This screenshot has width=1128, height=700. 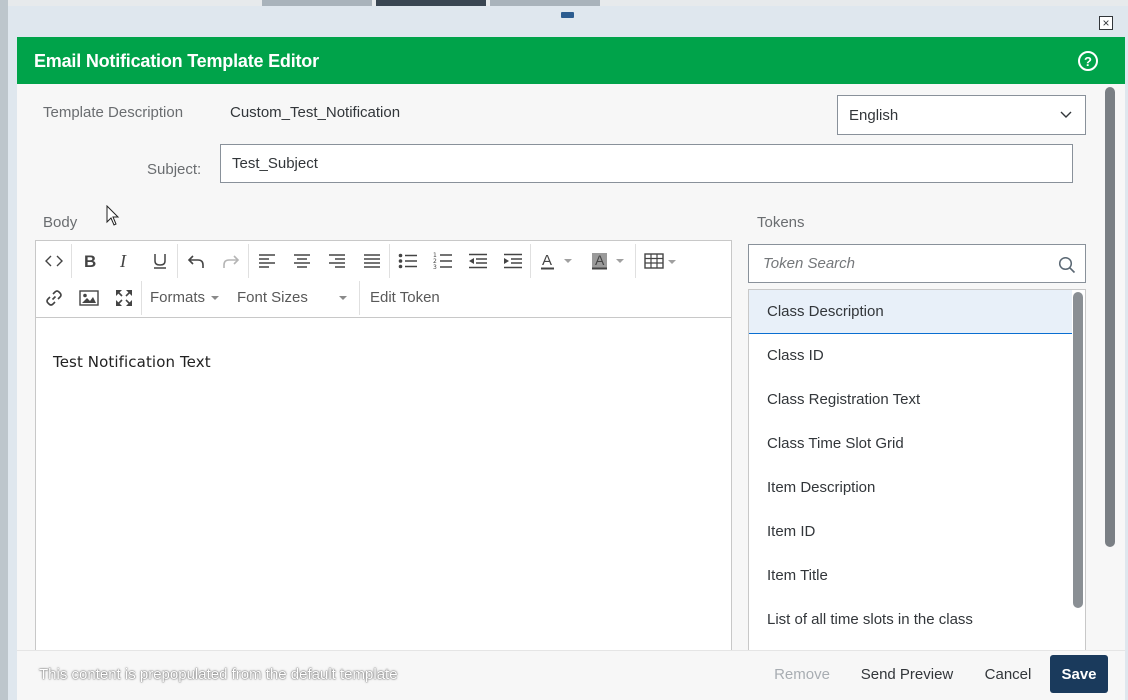 I want to click on background-color-icon: A, so click(x=608, y=260).